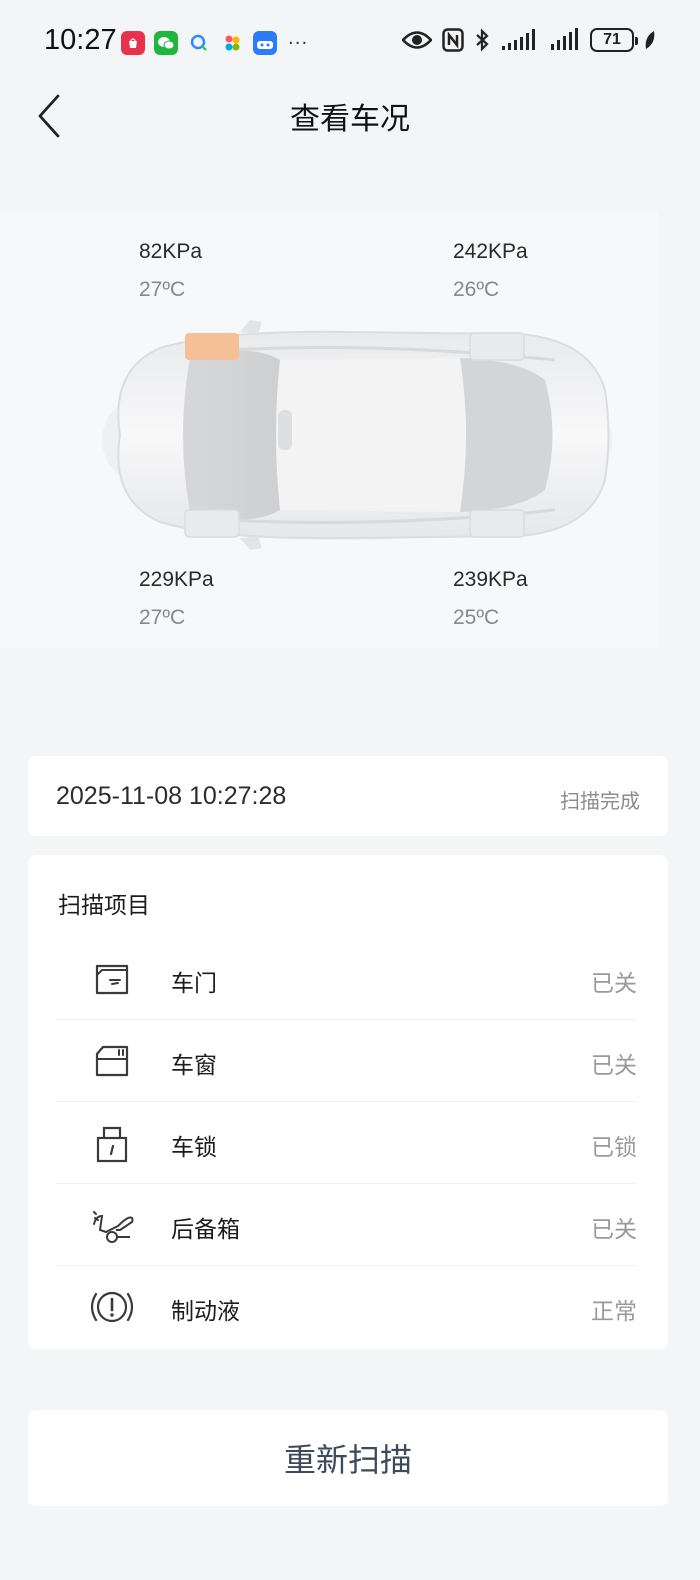 Image resolution: width=700 pixels, height=1580 pixels. Describe the element at coordinates (453, 40) in the screenshot. I see `nfc-icon` at that location.